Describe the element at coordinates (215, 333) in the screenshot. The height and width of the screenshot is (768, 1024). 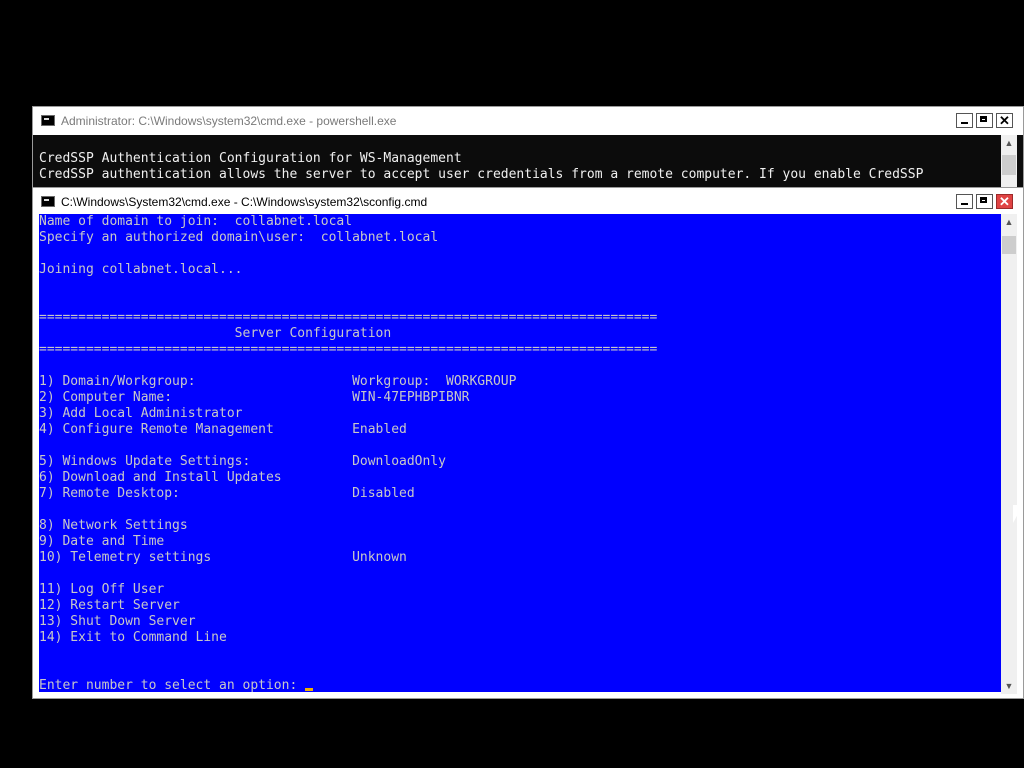
I see `console-line: Server Configuration` at that location.